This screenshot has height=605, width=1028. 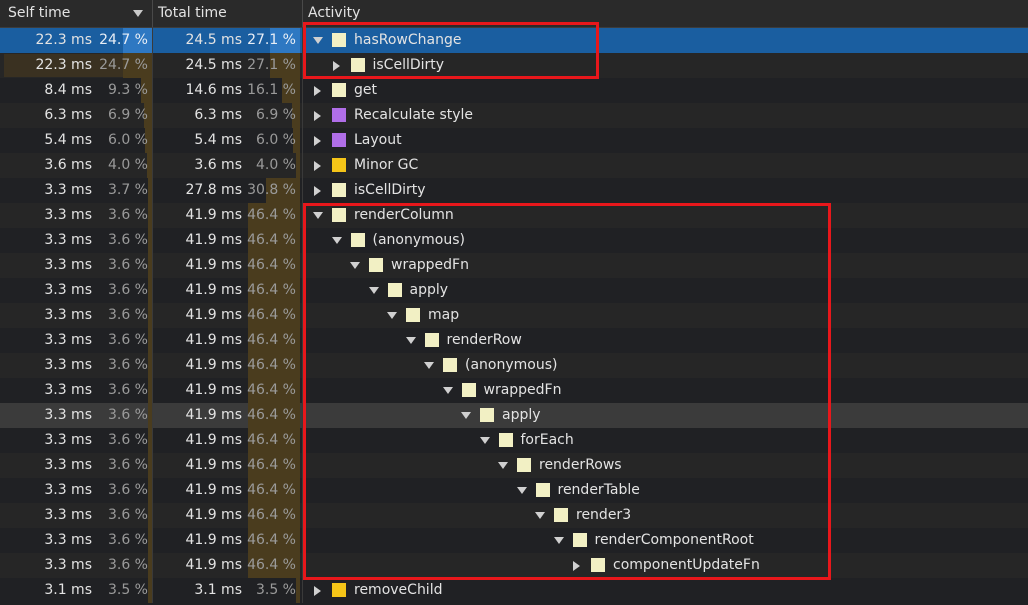 I want to click on tree-row: 3.1 ms 3.5 % 3.1 ms 3.5 % removeChild, so click(x=514, y=590).